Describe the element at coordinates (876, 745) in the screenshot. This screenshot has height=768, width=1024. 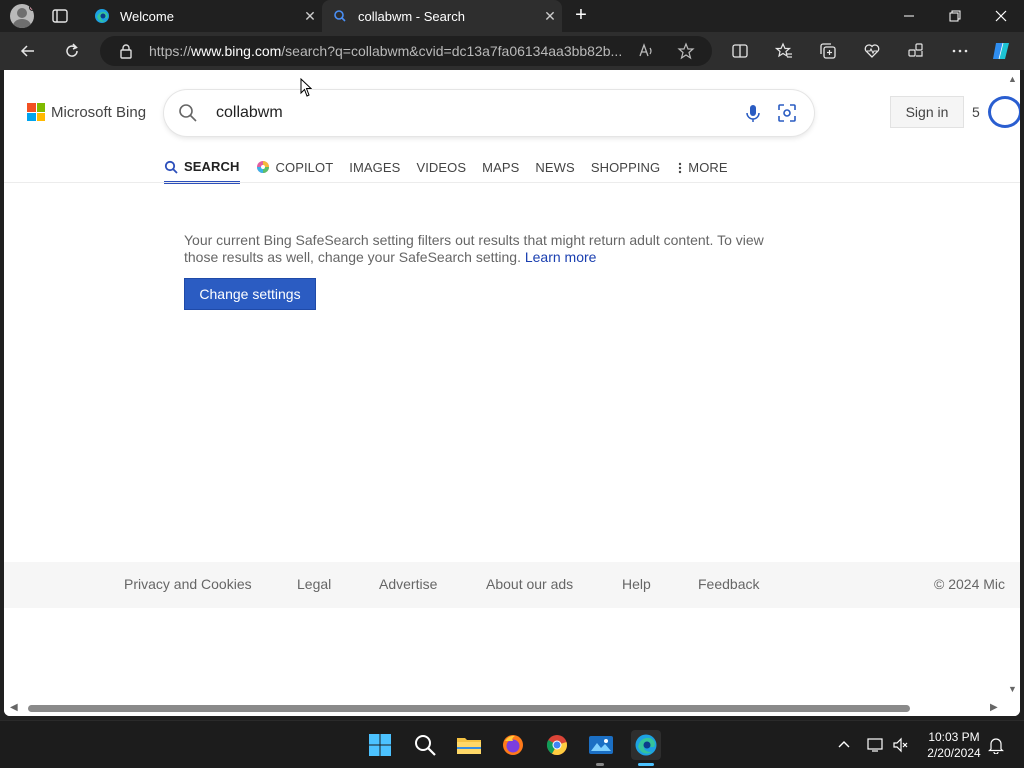
I see `network-icon` at that location.